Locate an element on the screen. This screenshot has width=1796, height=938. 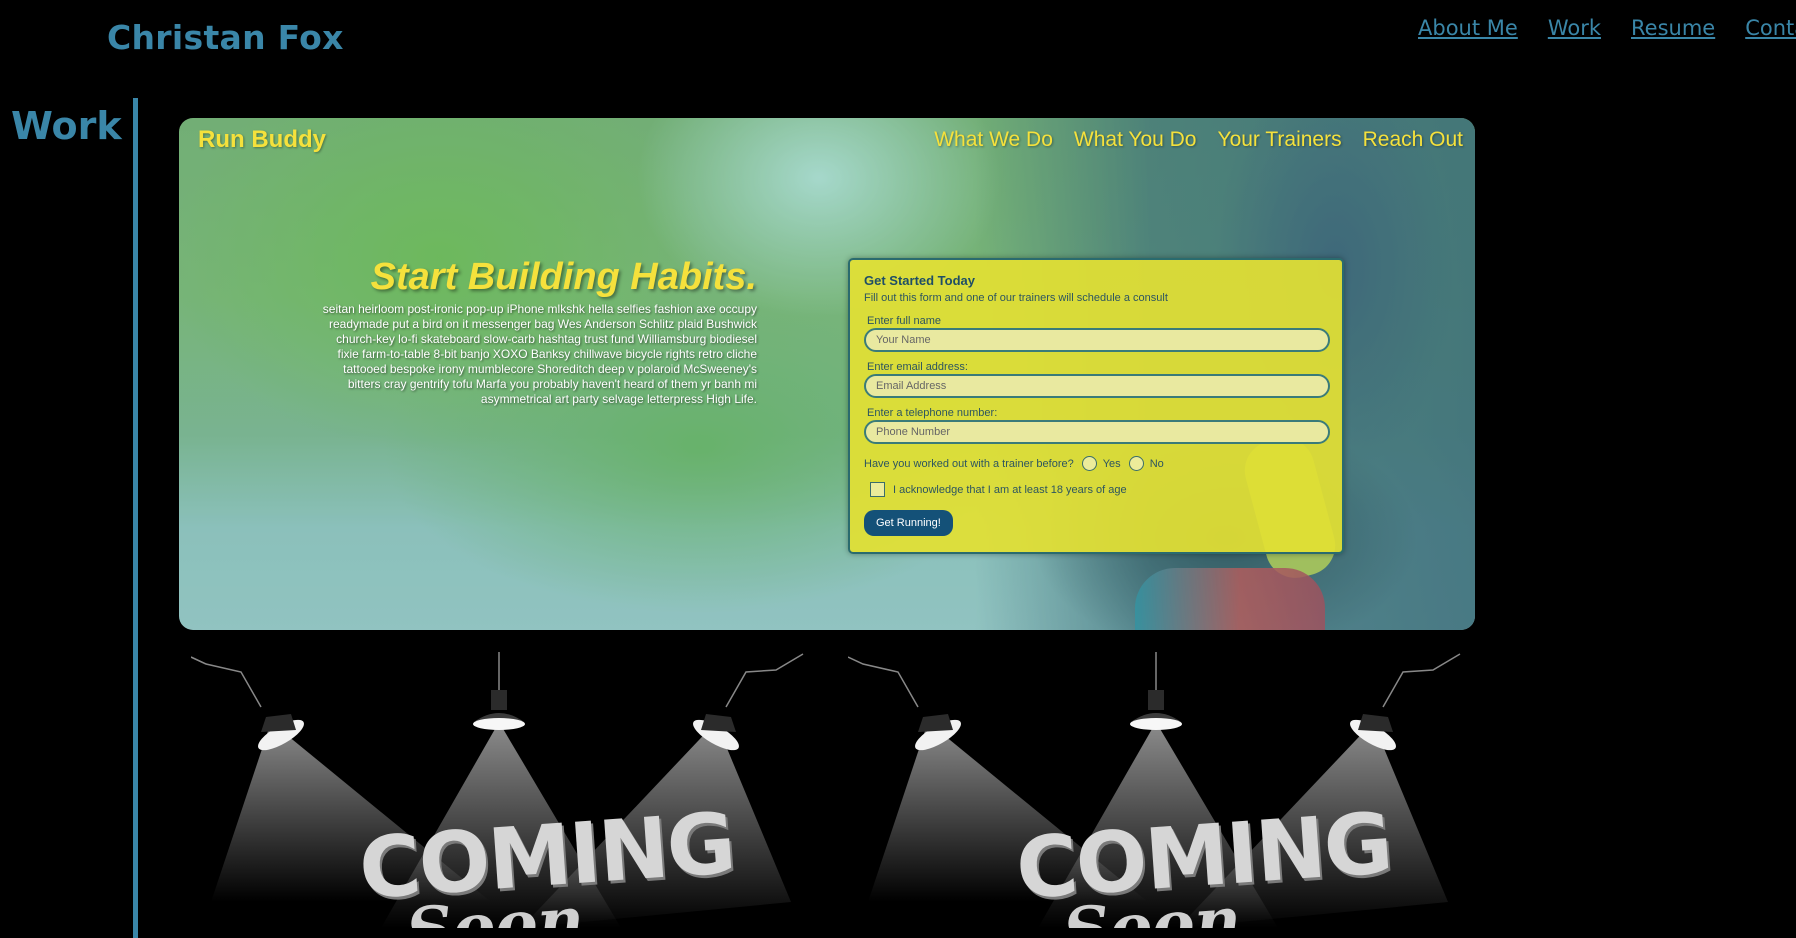
site-brand: Christan Fox is located at coordinates (225, 37).